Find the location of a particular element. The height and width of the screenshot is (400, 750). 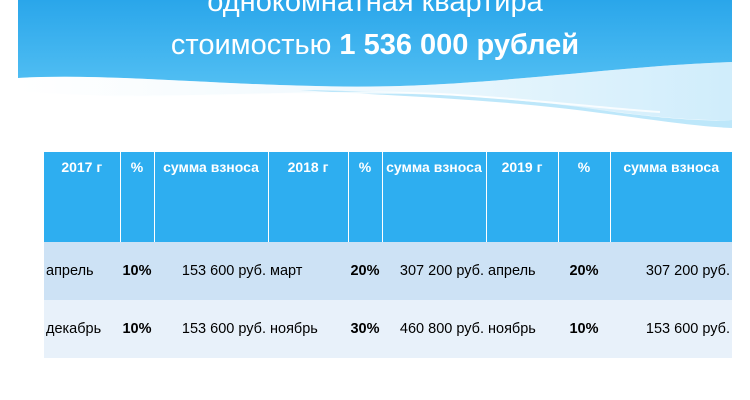

title-line-1: однокомнатная квартира is located at coordinates (375, 9).